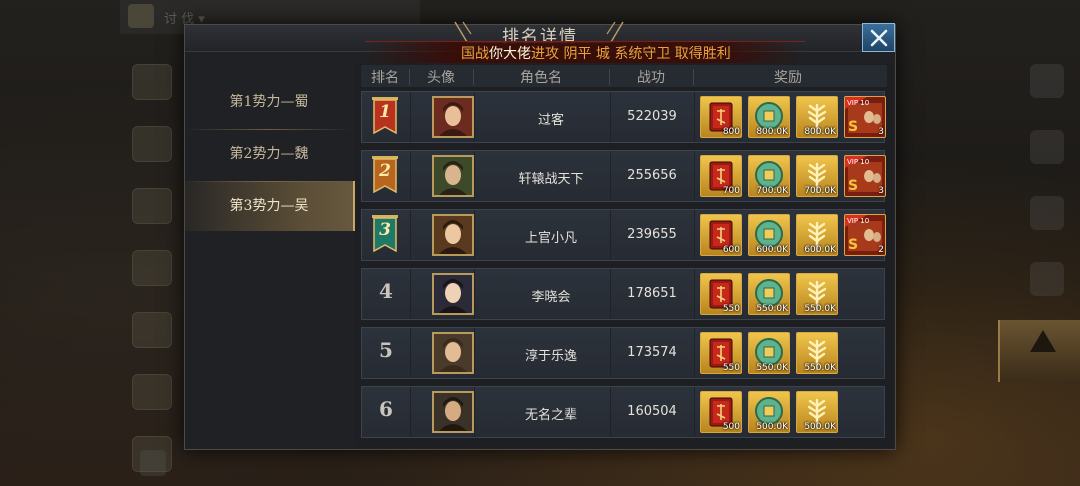 This screenshot has width=1080, height=486. What do you see at coordinates (386, 409) in the screenshot?
I see `rank-number: 6` at bounding box center [386, 409].